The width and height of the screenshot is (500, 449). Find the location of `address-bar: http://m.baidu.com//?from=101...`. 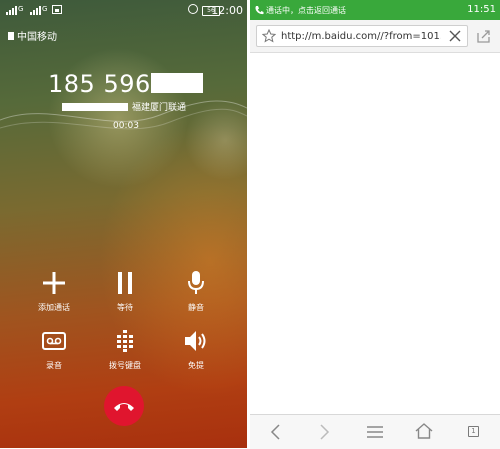

address-bar: http://m.baidu.com//?from=101... is located at coordinates (375, 36).